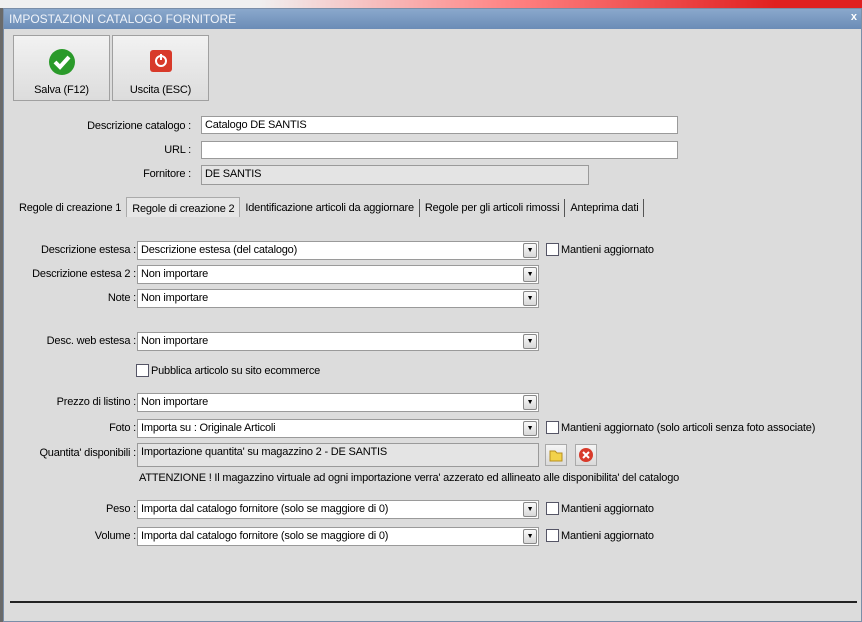 This screenshot has height=622, width=862. Describe the element at coordinates (439, 150) in the screenshot. I see `url-input` at that location.